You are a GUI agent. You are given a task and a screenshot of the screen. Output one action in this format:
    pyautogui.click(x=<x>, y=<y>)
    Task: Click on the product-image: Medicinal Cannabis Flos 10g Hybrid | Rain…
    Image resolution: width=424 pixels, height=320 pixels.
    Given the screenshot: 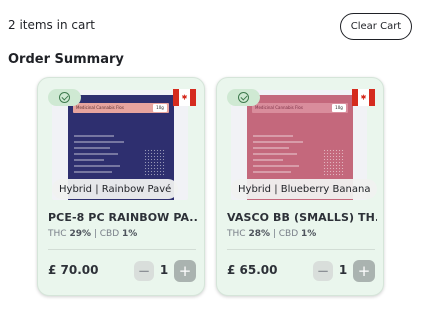 What is the action you would take?
    pyautogui.click(x=121, y=139)
    